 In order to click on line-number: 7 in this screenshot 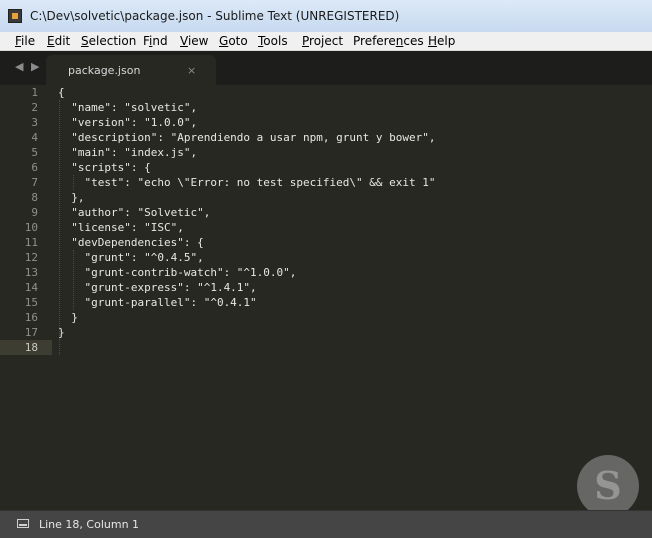, I will do `click(34, 182)`.